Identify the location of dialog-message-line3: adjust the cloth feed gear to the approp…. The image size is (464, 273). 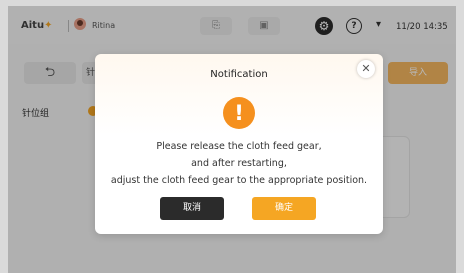
(239, 180).